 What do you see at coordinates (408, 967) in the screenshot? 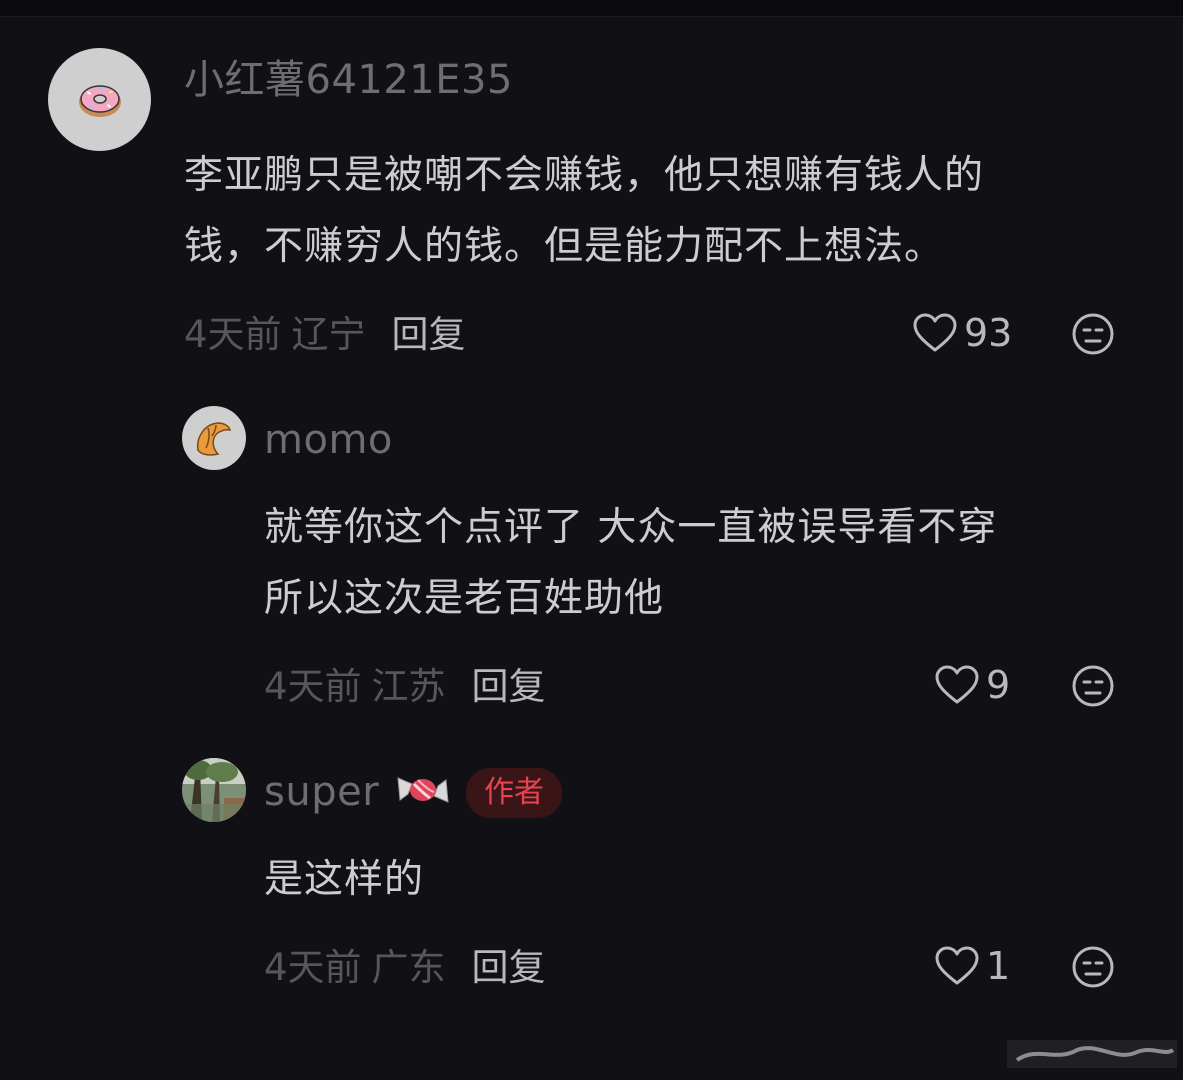
I see `comment-location: 广东` at bounding box center [408, 967].